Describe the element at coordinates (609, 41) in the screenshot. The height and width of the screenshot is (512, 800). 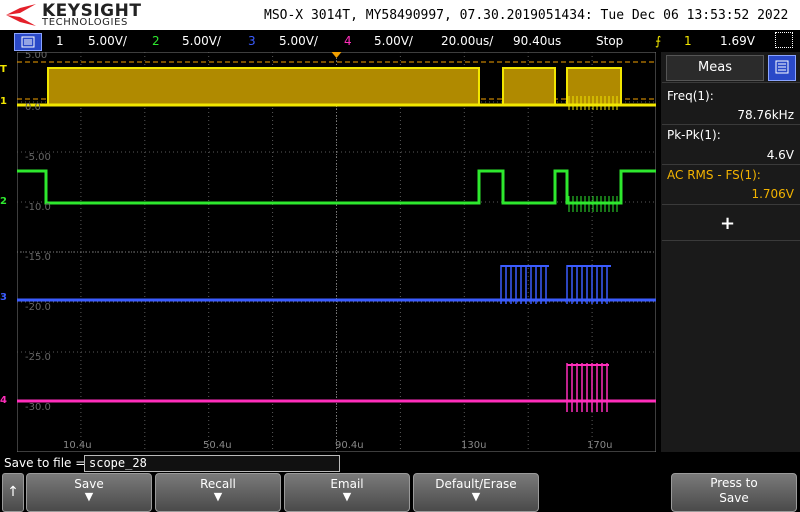
I see `run-state: Stop` at that location.